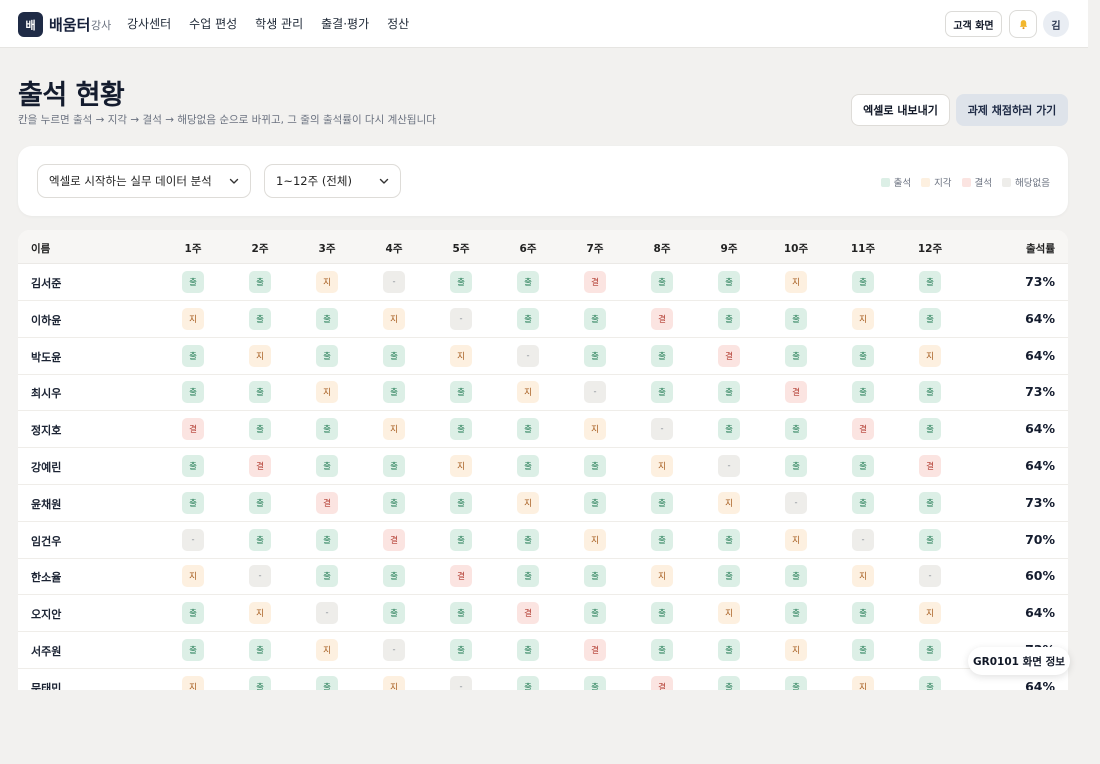 Image resolution: width=1100 pixels, height=764 pixels. Describe the element at coordinates (1019, 661) in the screenshot. I see `screen-info-button: GR0101 화면 정보` at that location.